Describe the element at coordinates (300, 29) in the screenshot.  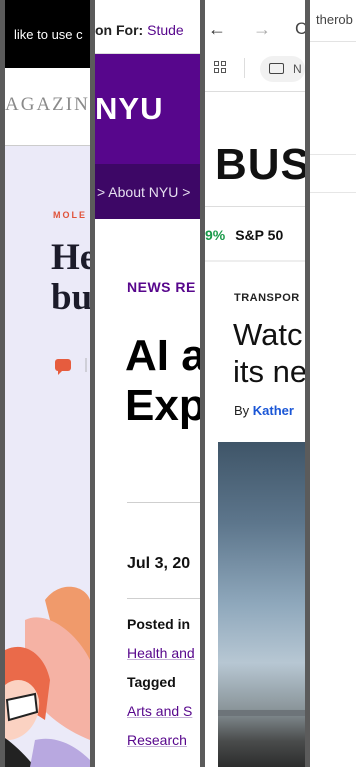
I see `reload-icon: C` at that location.